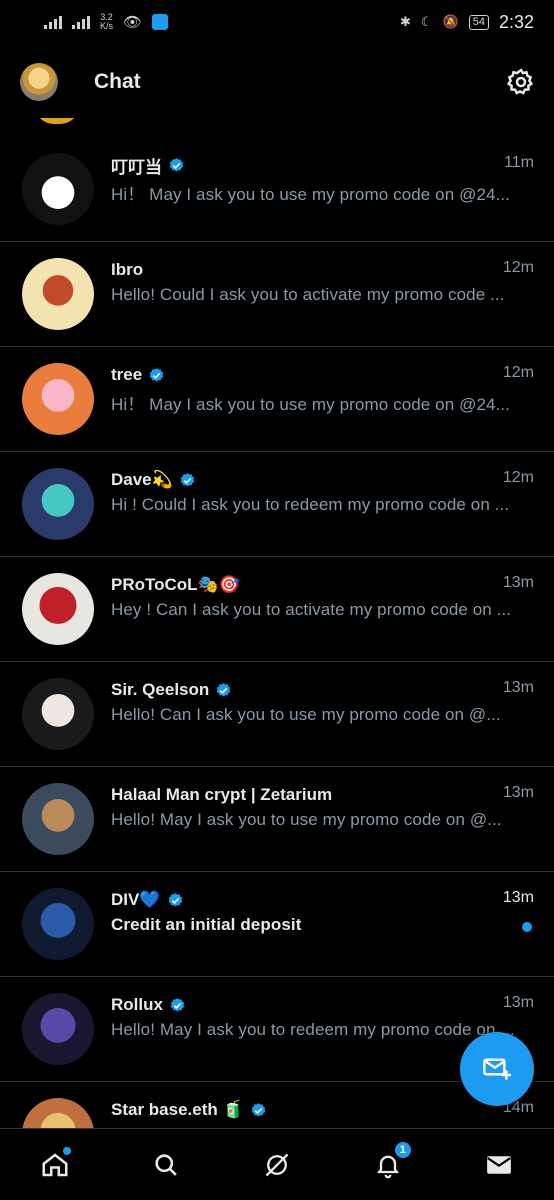 The height and width of the screenshot is (1200, 554). What do you see at coordinates (206, 924) in the screenshot?
I see `message-preview: Credit an initial deposit` at bounding box center [206, 924].